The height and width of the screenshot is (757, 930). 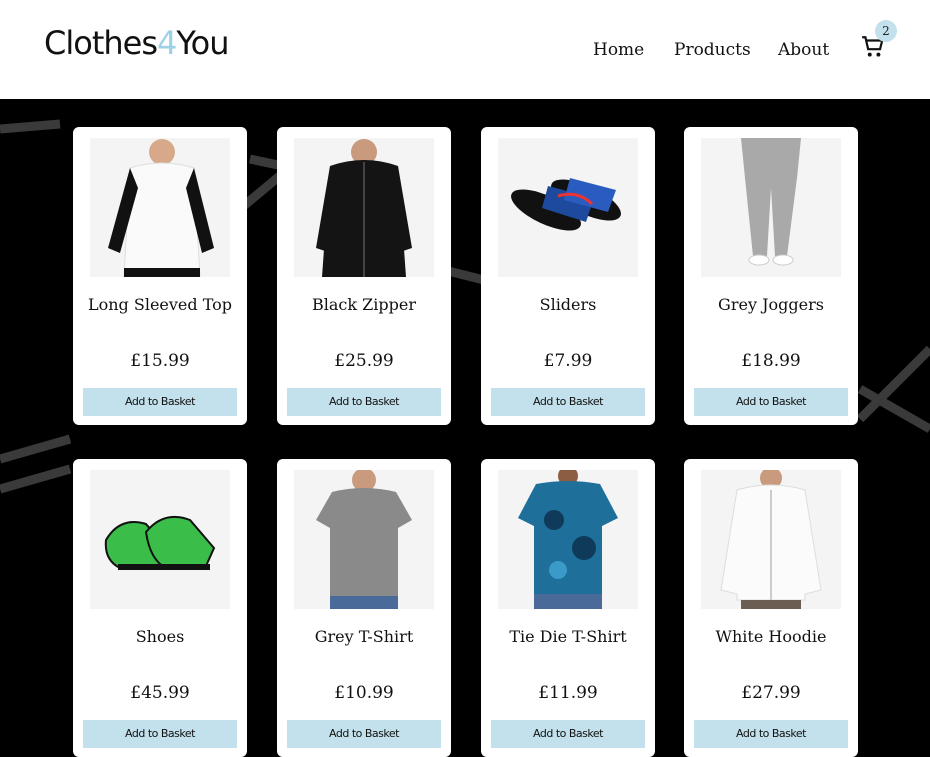 I want to click on product-card: Sliders £7.99 Add to Basket, so click(x=568, y=276).